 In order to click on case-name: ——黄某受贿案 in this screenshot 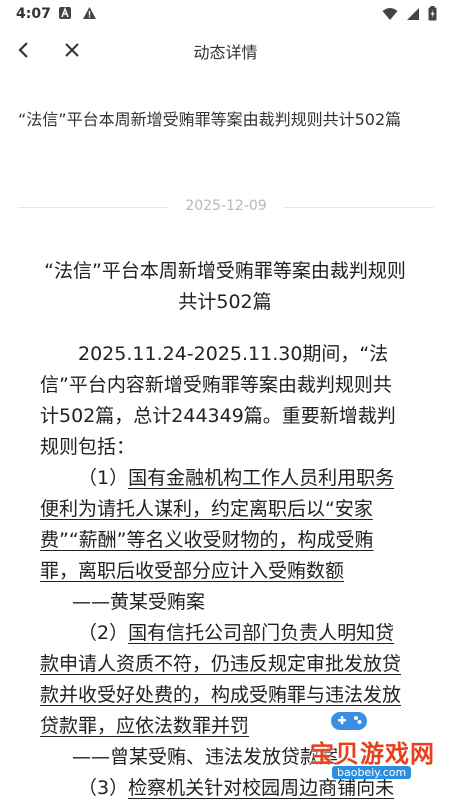, I will do `click(139, 602)`.